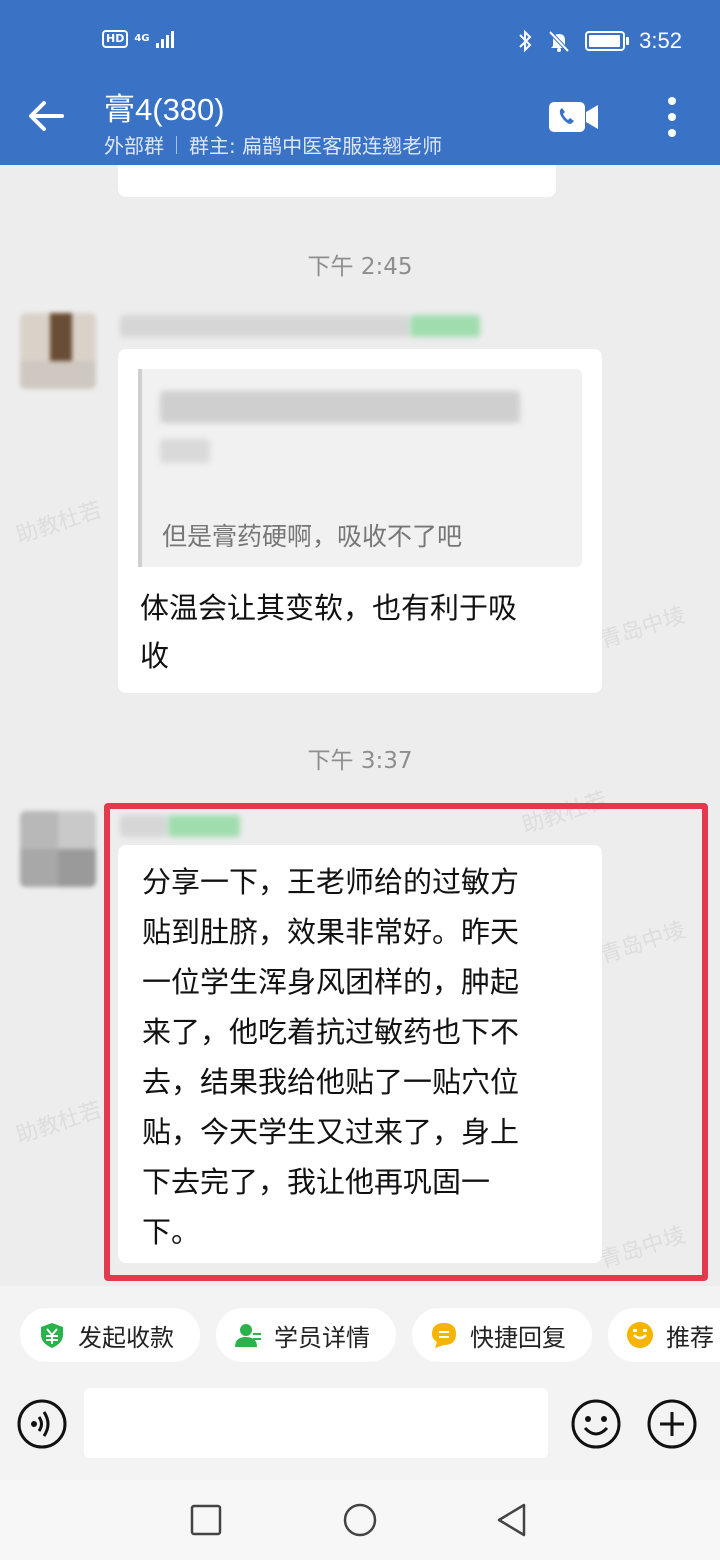  I want to click on emoji-icon, so click(596, 1424).